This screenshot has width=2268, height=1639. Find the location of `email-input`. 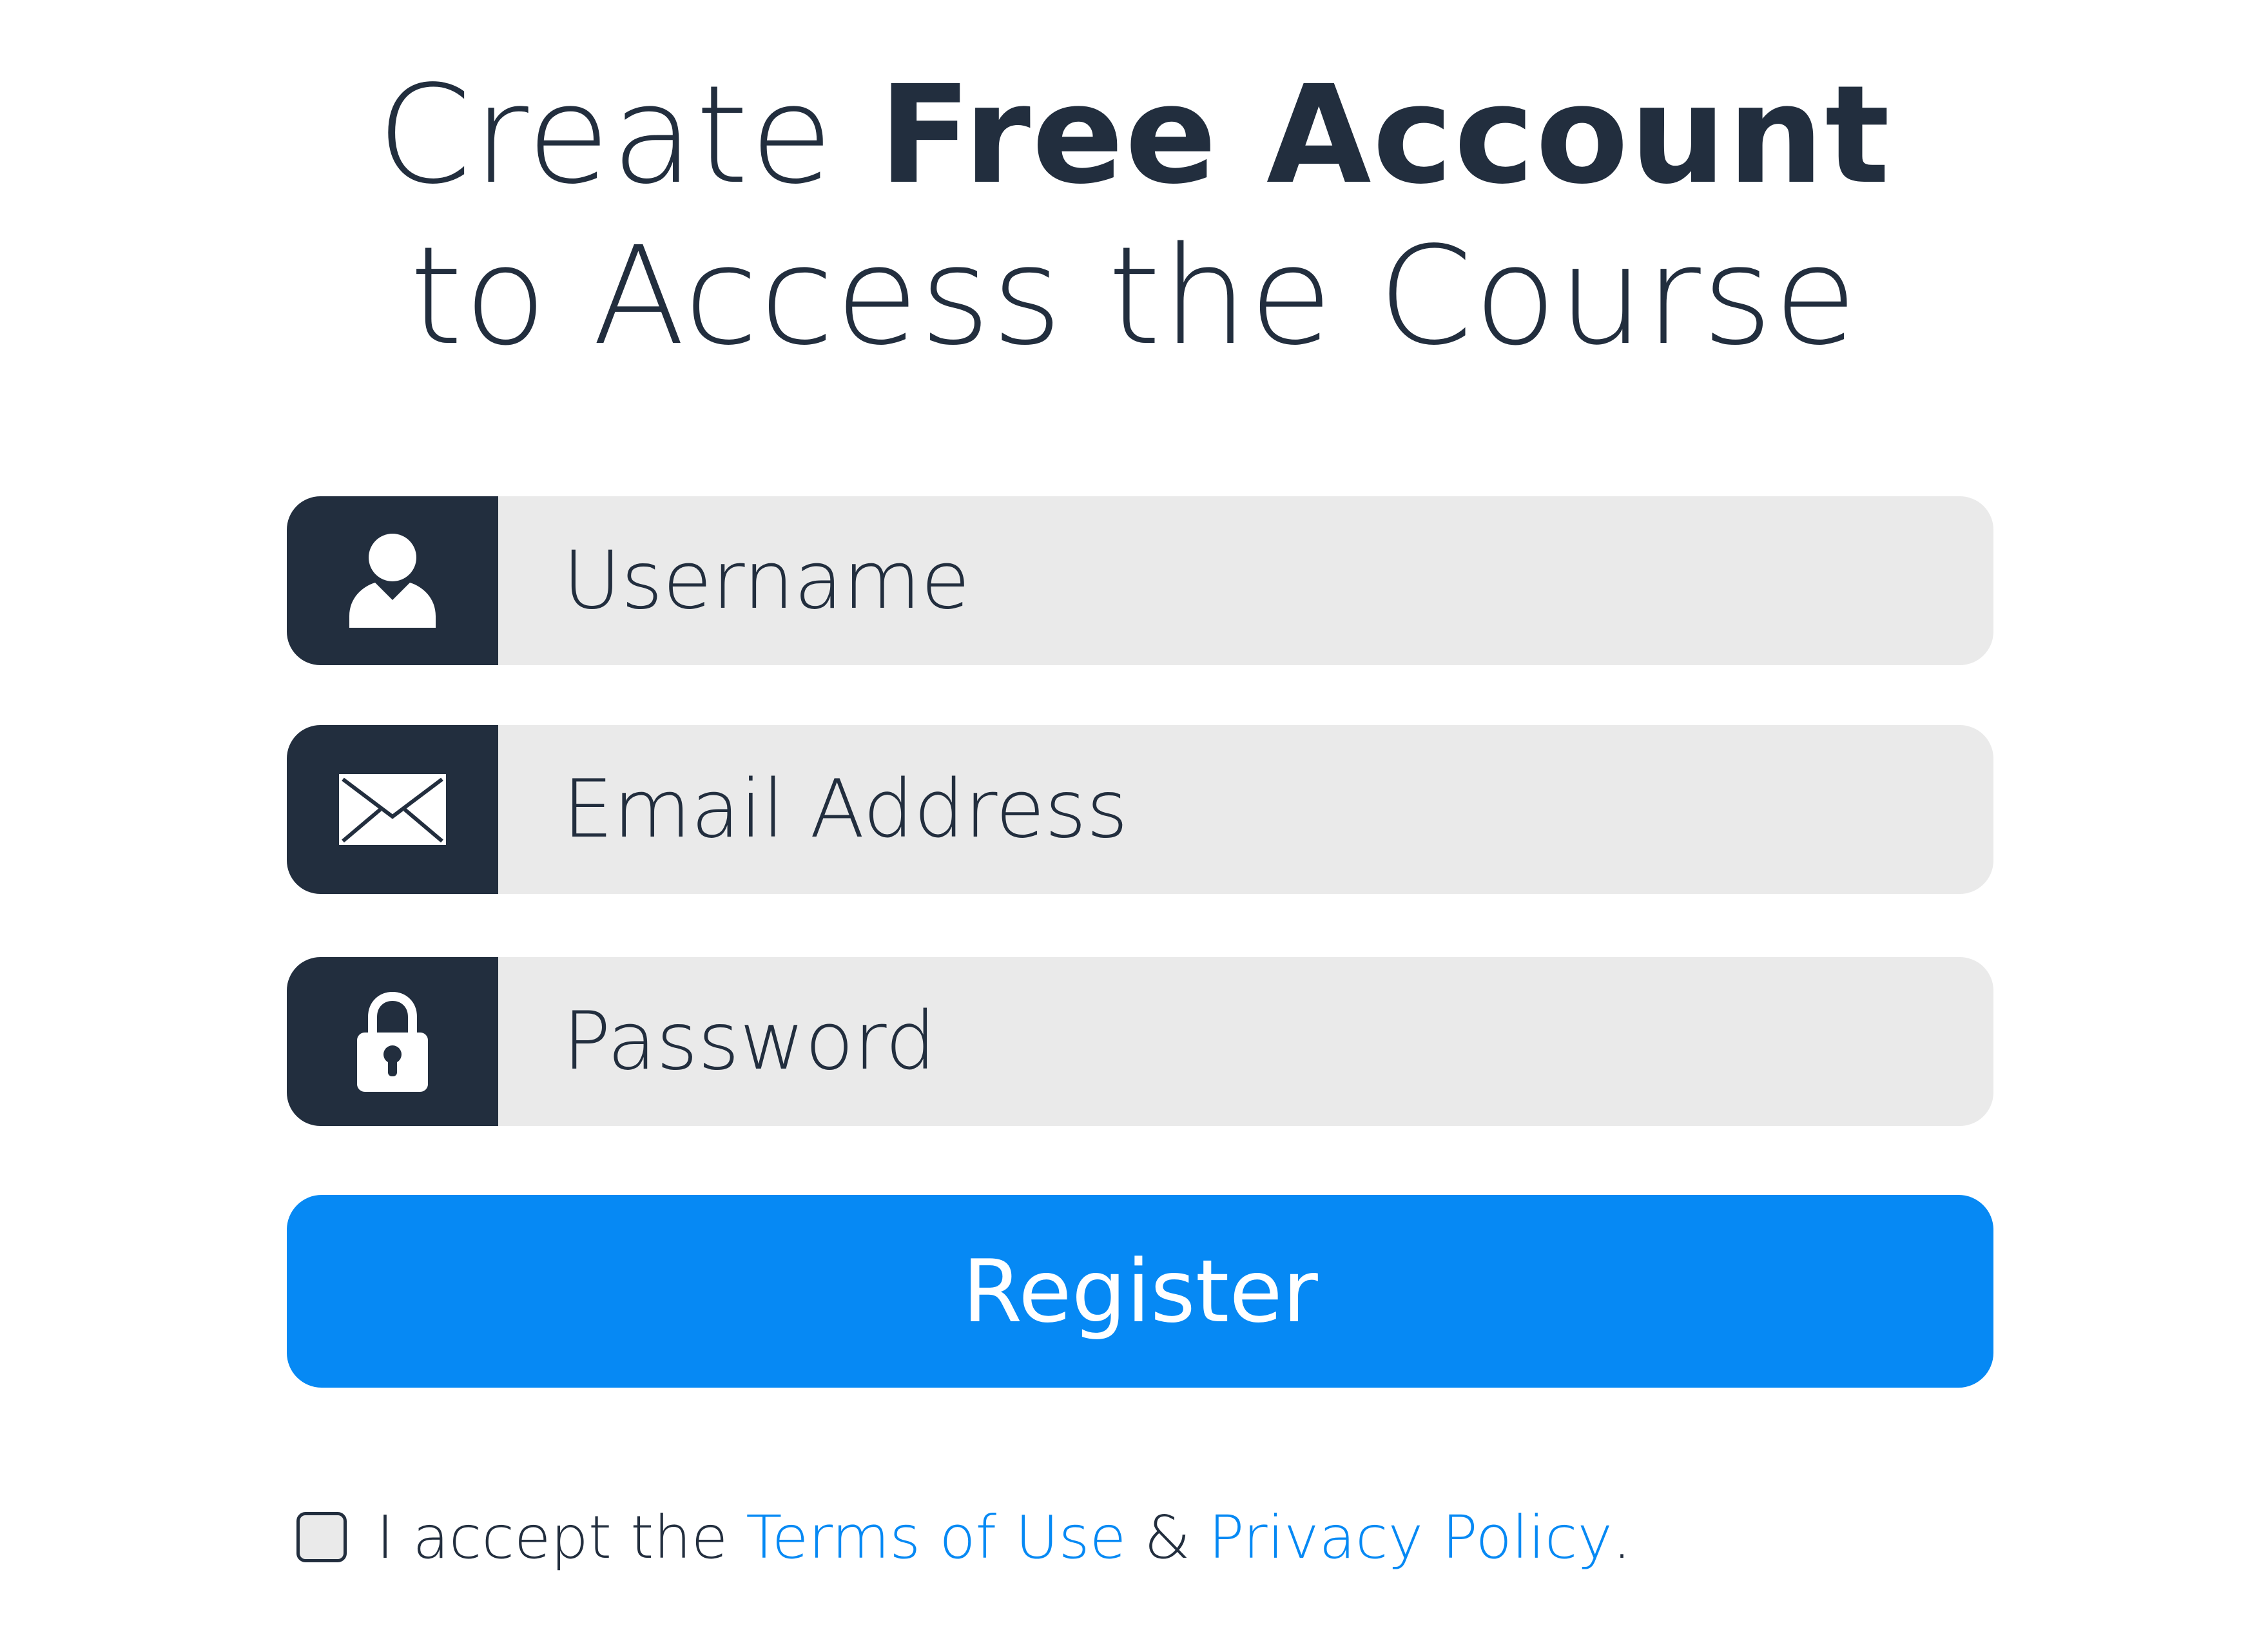

email-input is located at coordinates (1213, 810).